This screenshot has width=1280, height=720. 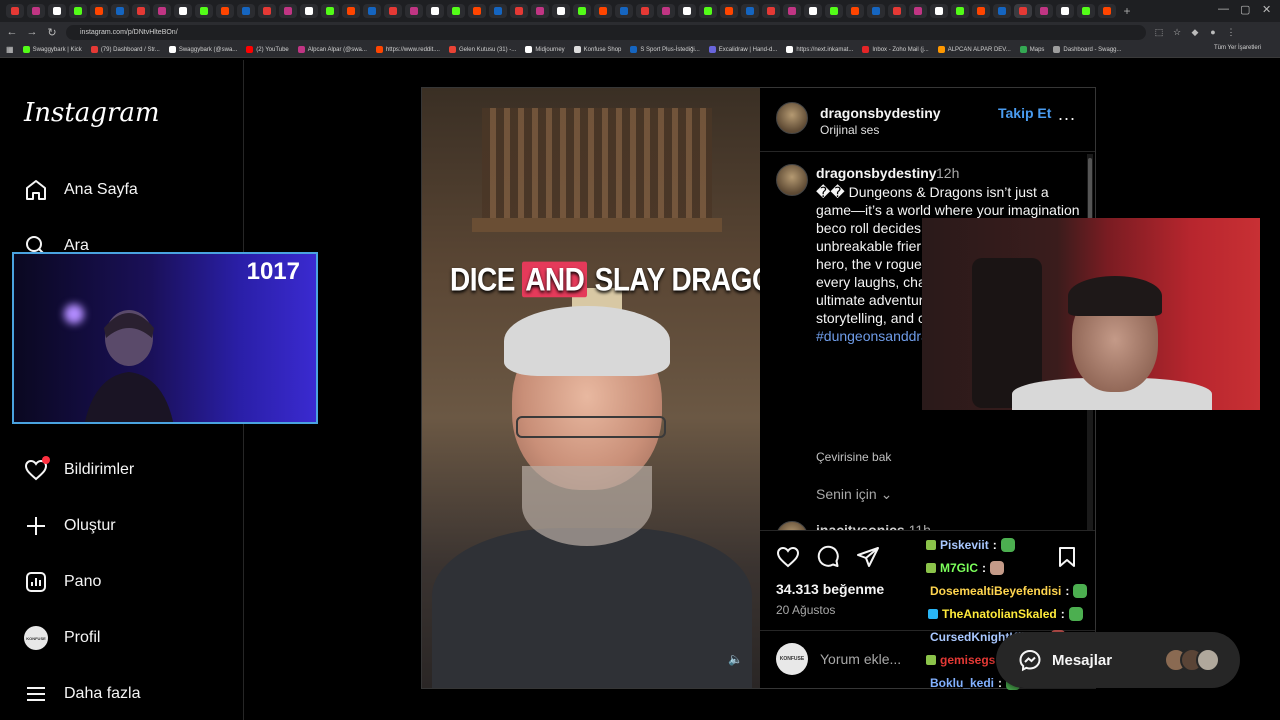 I want to click on see-translation-link: Çevirisine bak, so click(x=853, y=457).